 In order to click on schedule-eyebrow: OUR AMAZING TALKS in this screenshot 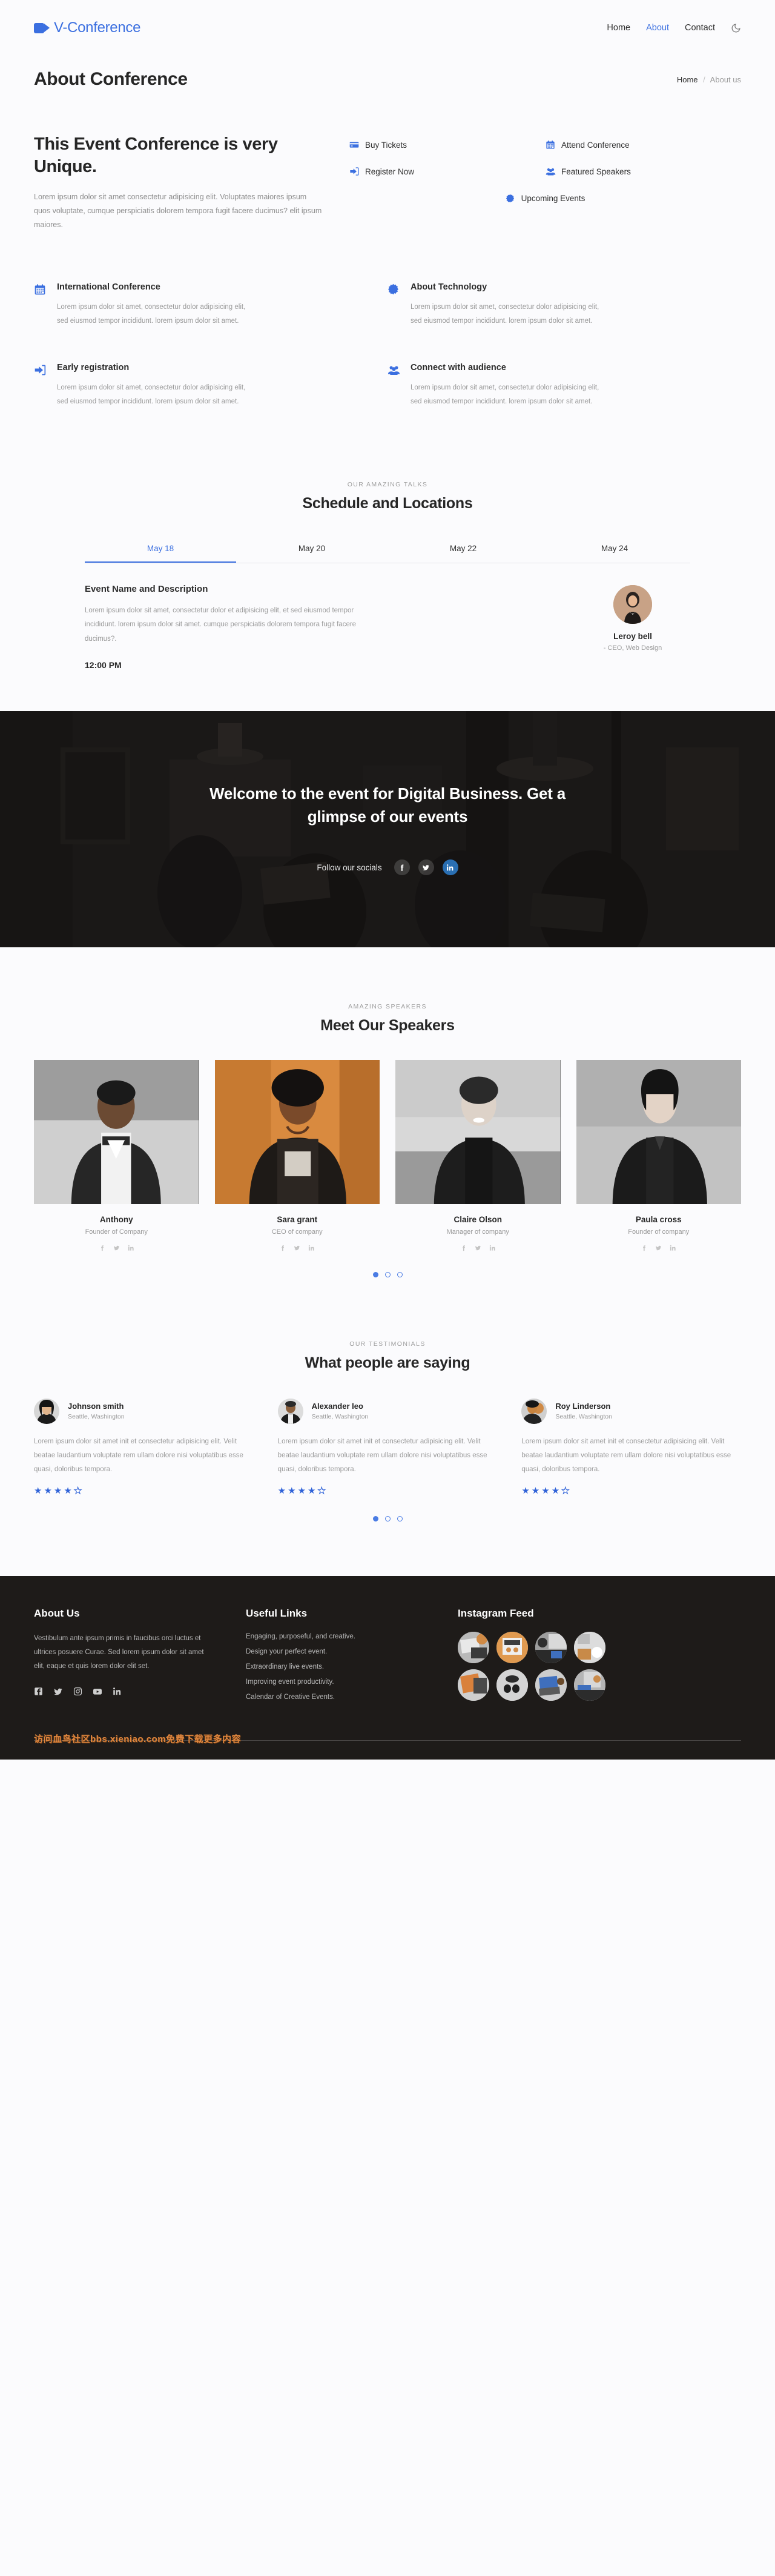, I will do `click(387, 484)`.